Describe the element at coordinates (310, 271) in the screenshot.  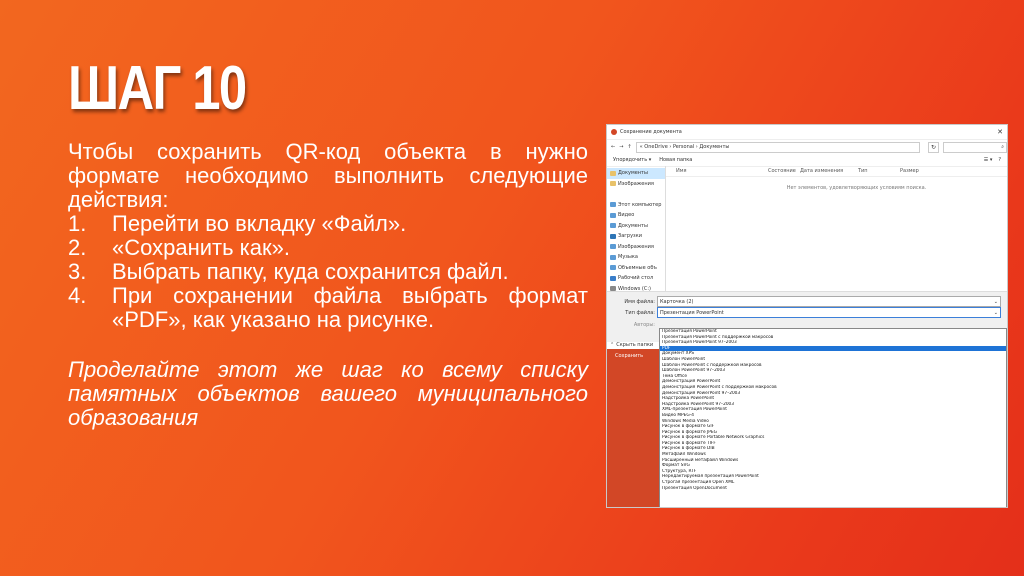
I see `step-text: Выбрать папку, куда сохранится файл.` at that location.